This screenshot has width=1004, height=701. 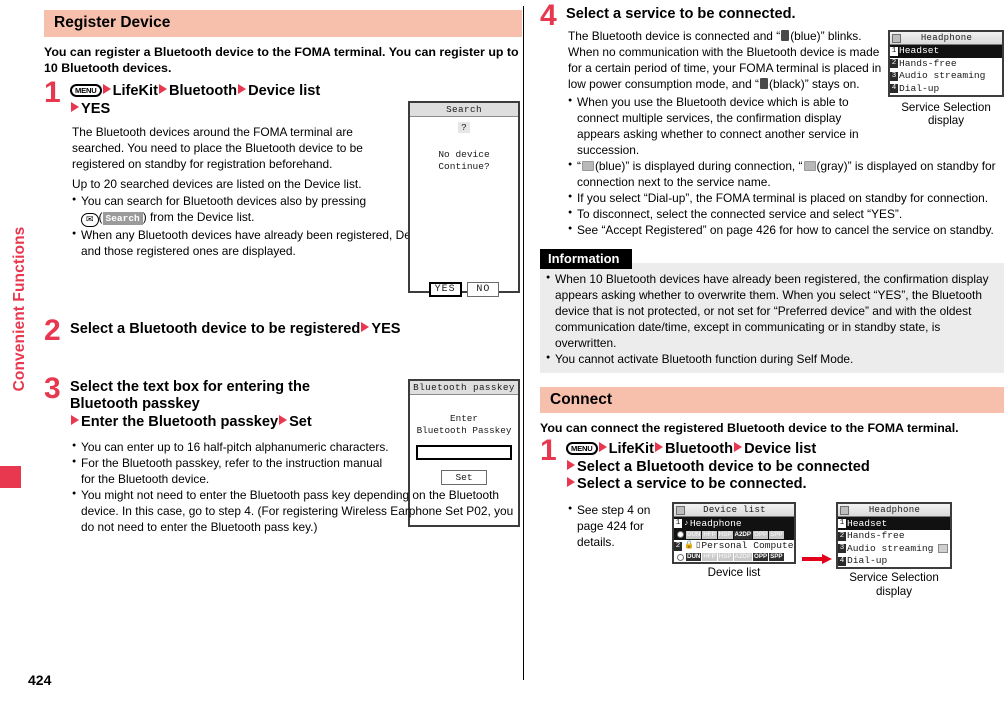 What do you see at coordinates (876, 535) in the screenshot?
I see `item-label: Hands-free` at bounding box center [876, 535].